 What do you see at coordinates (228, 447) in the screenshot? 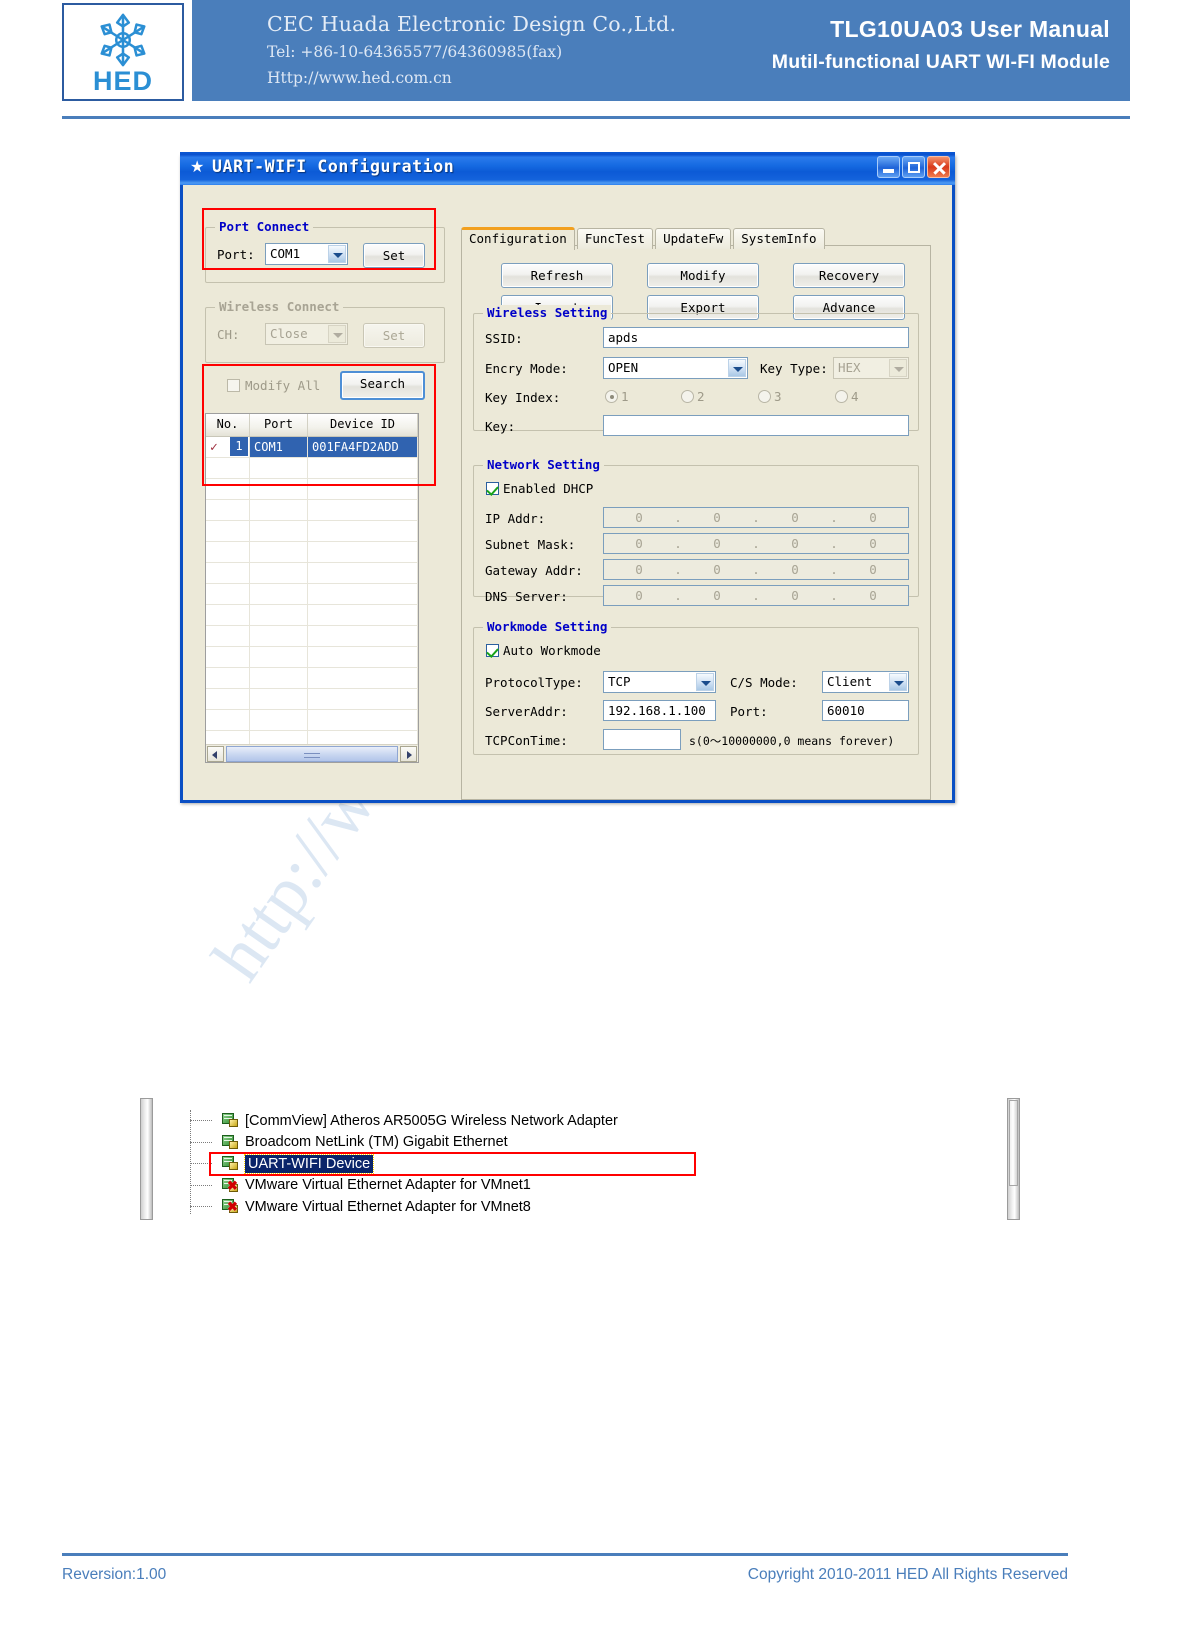
I see `row-checkbox-cell: ✓ 1` at bounding box center [228, 447].